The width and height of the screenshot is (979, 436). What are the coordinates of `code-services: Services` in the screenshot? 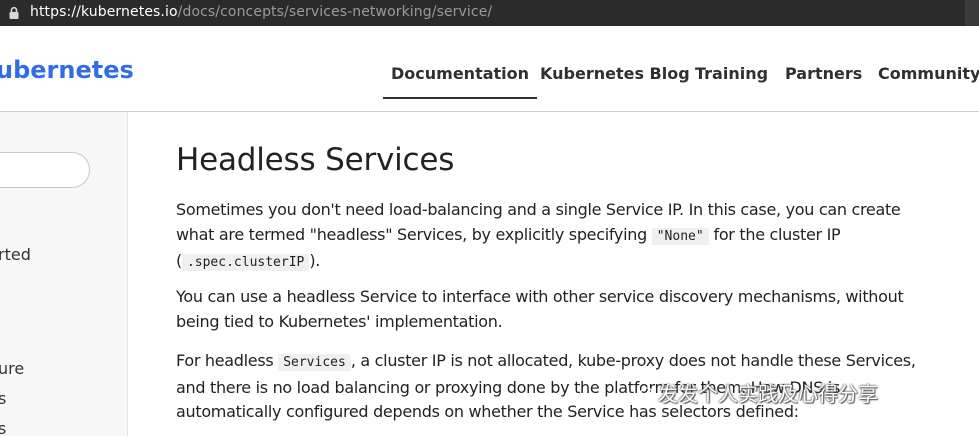 It's located at (314, 362).